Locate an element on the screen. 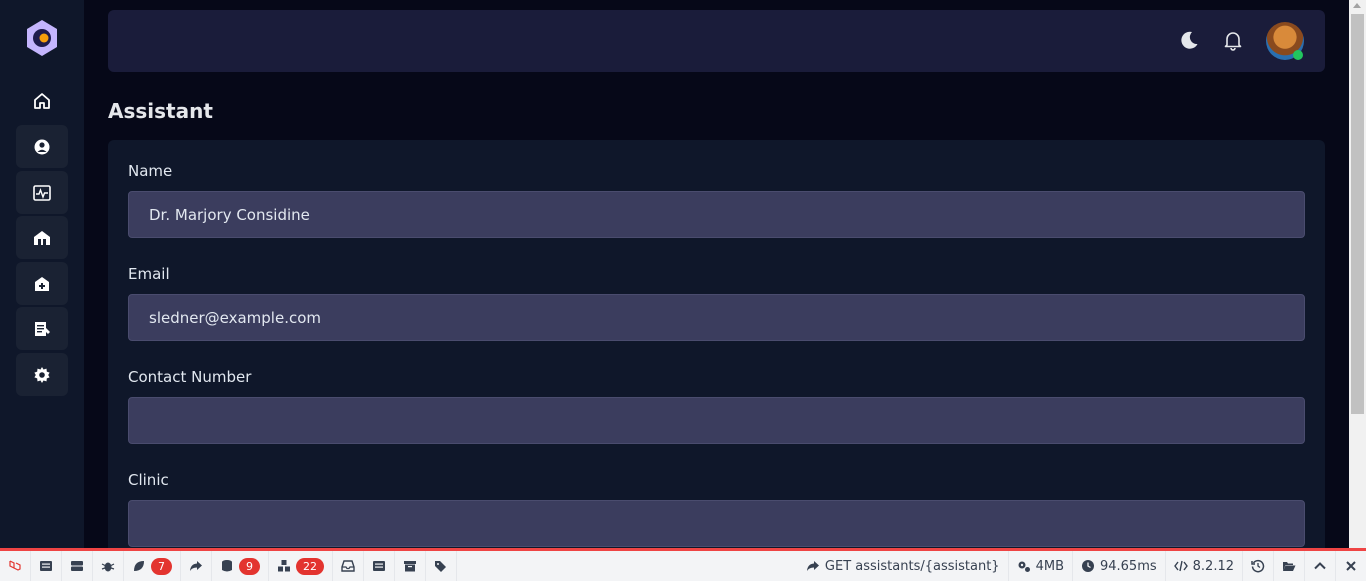 This screenshot has height=581, width=1366. scroll-up-arrow-icon is located at coordinates (1357, 5).